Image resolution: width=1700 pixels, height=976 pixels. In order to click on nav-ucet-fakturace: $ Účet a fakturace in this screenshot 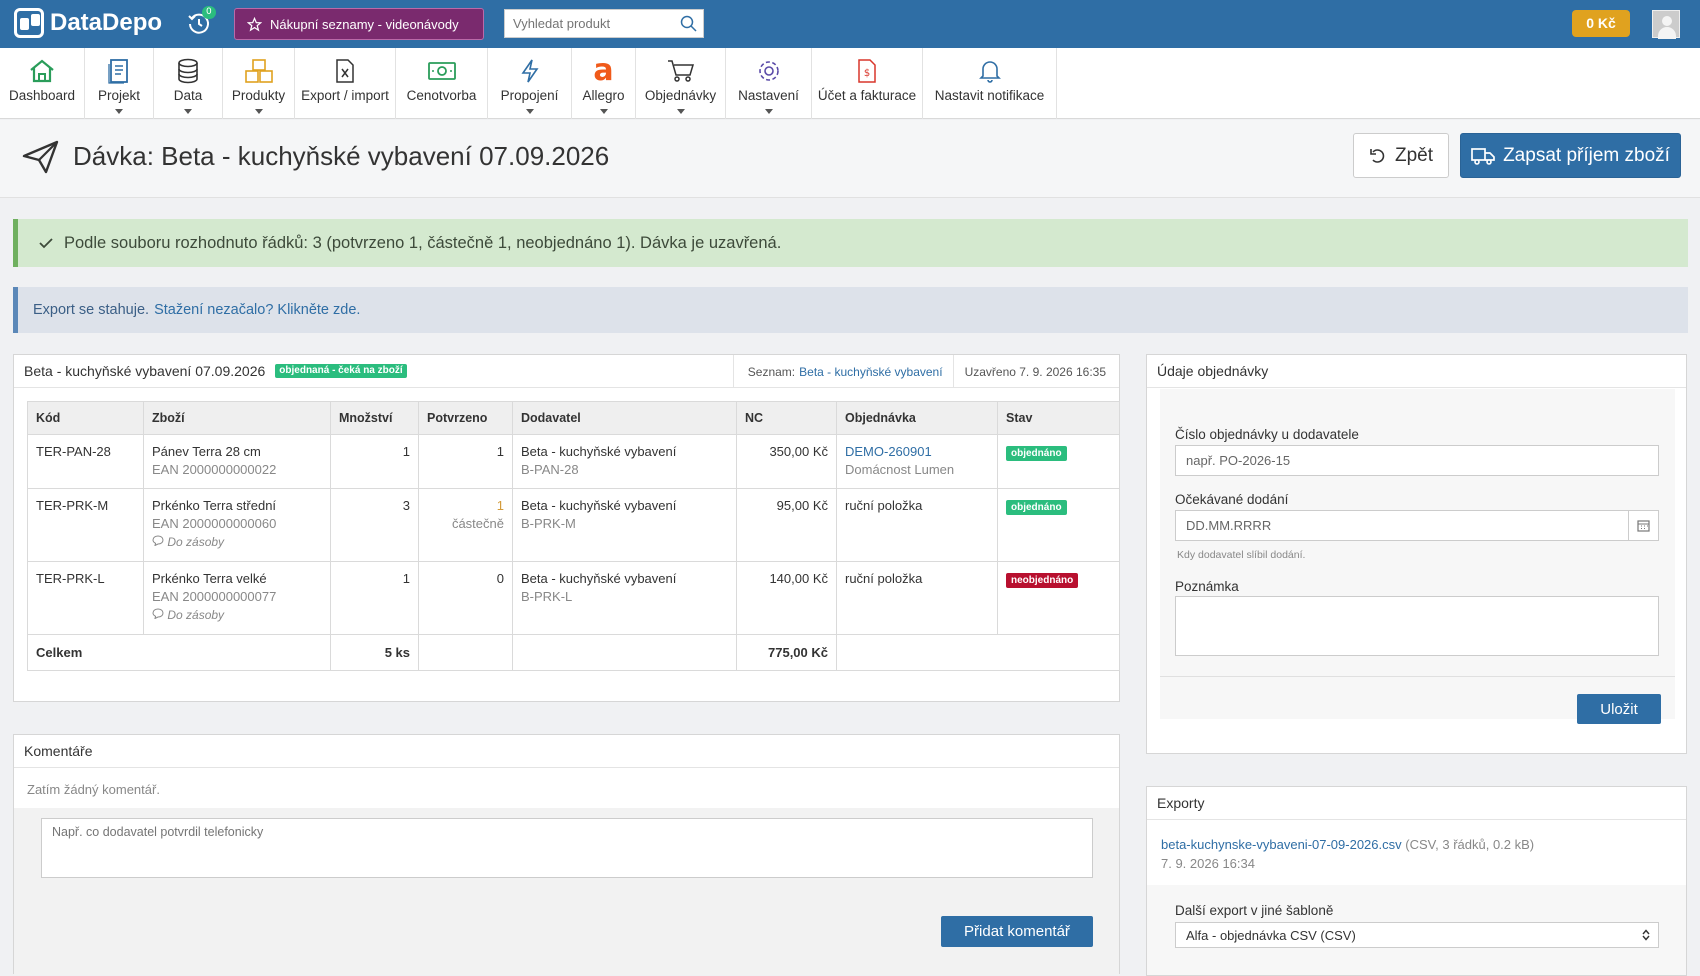, I will do `click(867, 83)`.